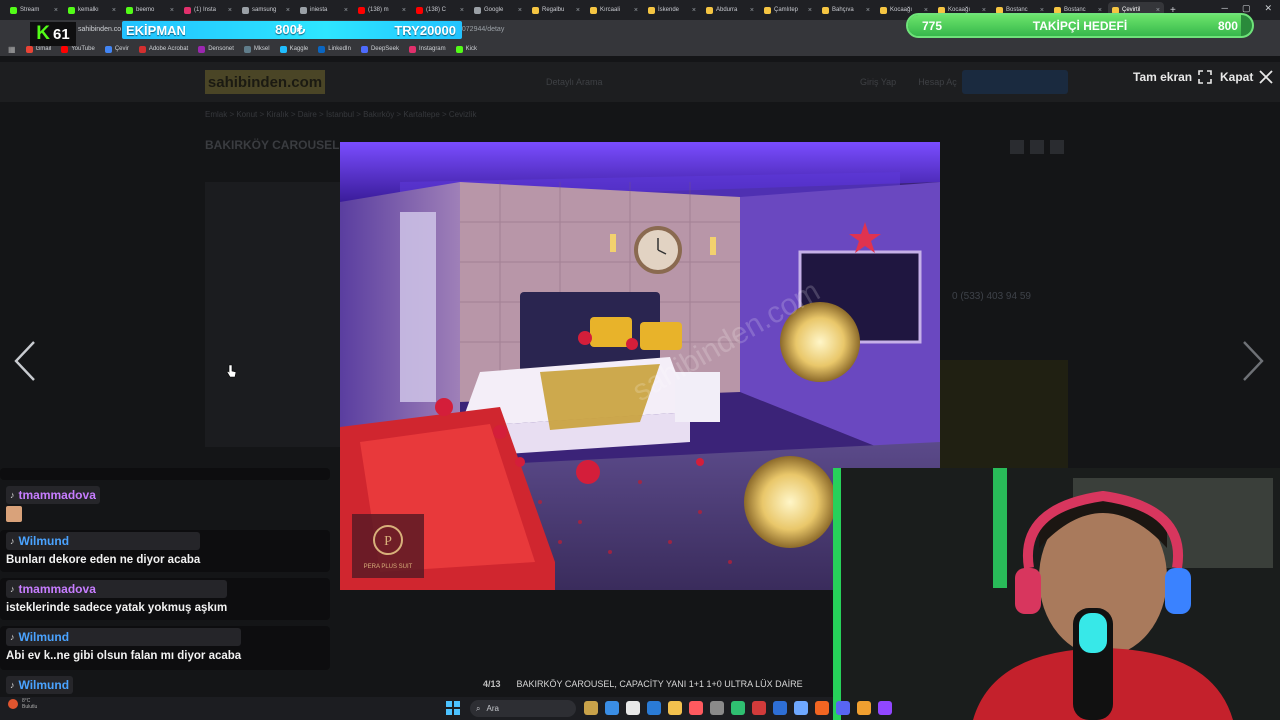 The width and height of the screenshot is (1280, 720). What do you see at coordinates (256, 49) in the screenshot?
I see `bookmark-item: Mksel` at bounding box center [256, 49].